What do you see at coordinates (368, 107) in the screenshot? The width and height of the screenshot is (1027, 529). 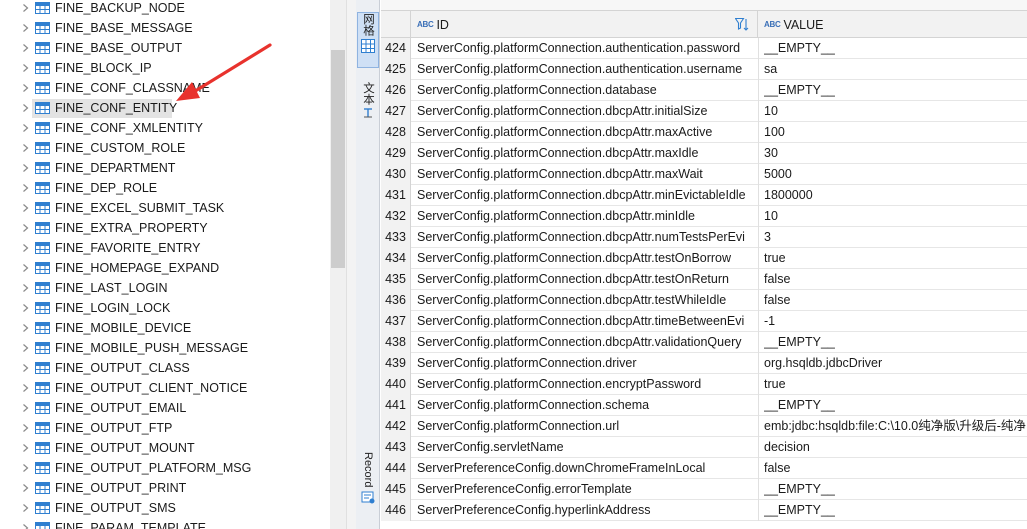 I see `text-view-button: 文本` at bounding box center [368, 107].